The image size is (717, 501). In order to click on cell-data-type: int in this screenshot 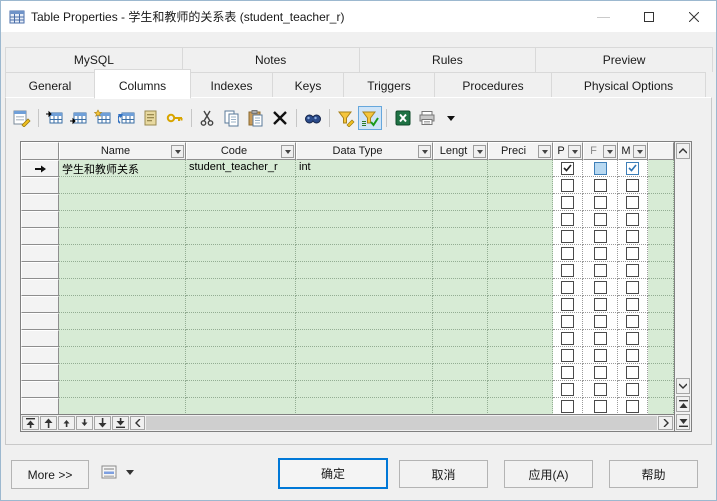, I will do `click(364, 168)`.